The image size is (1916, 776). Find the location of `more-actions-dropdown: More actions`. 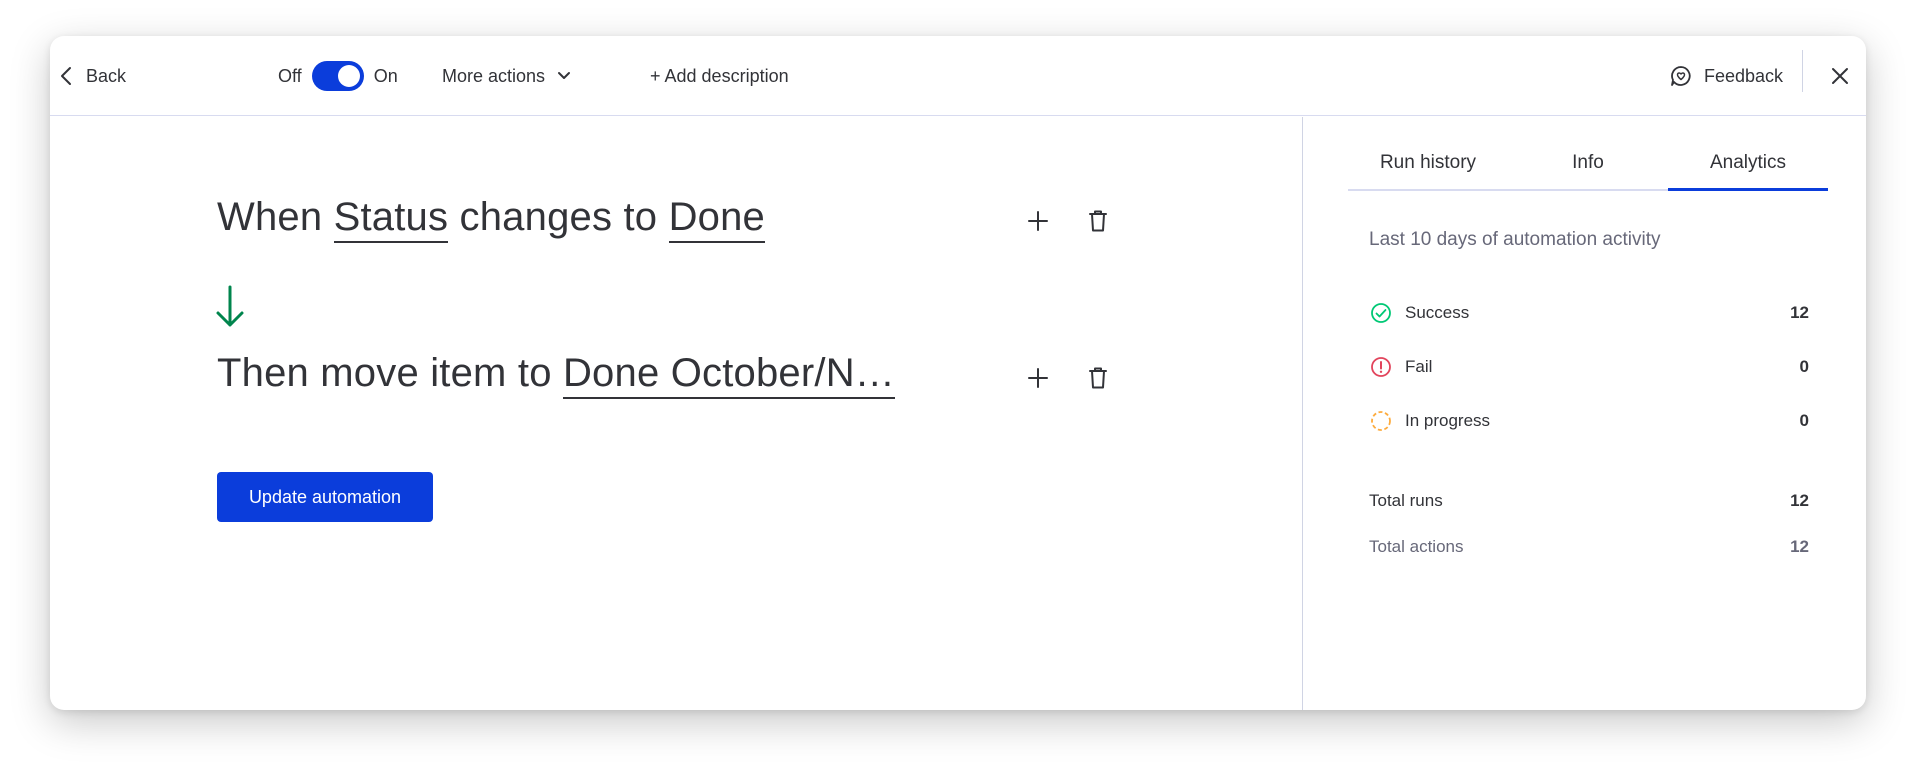

more-actions-dropdown: More actions is located at coordinates (506, 76).